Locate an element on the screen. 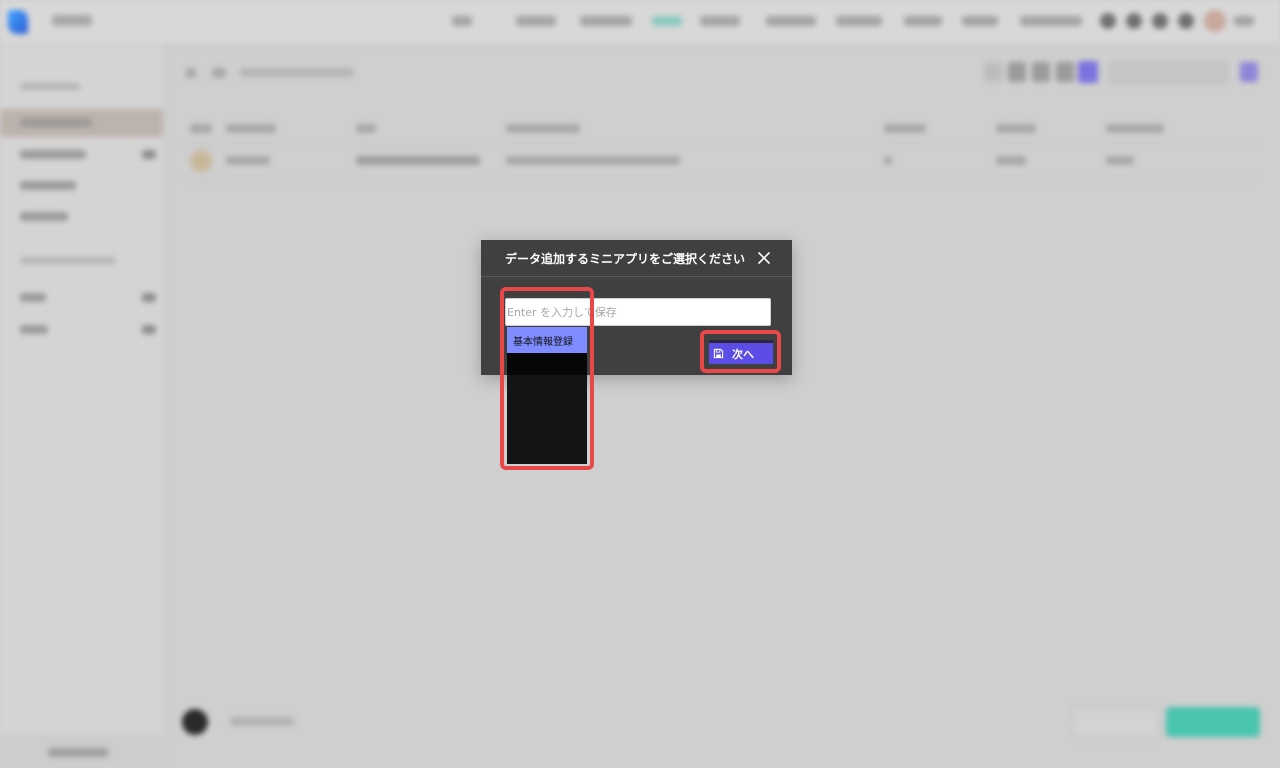 The image size is (1280, 768). app-logo is located at coordinates (18, 22).